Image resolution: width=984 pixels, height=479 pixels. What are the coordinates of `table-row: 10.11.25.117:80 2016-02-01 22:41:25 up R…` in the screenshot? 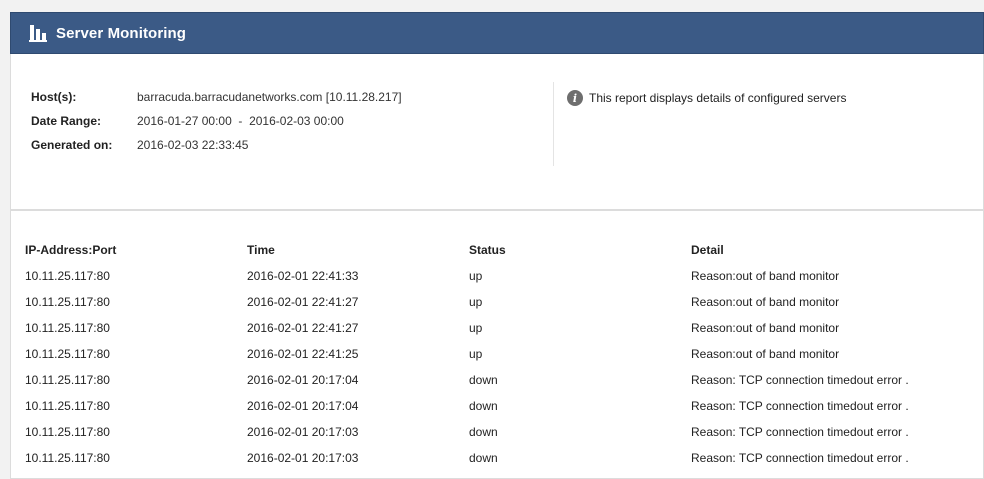 It's located at (497, 354).